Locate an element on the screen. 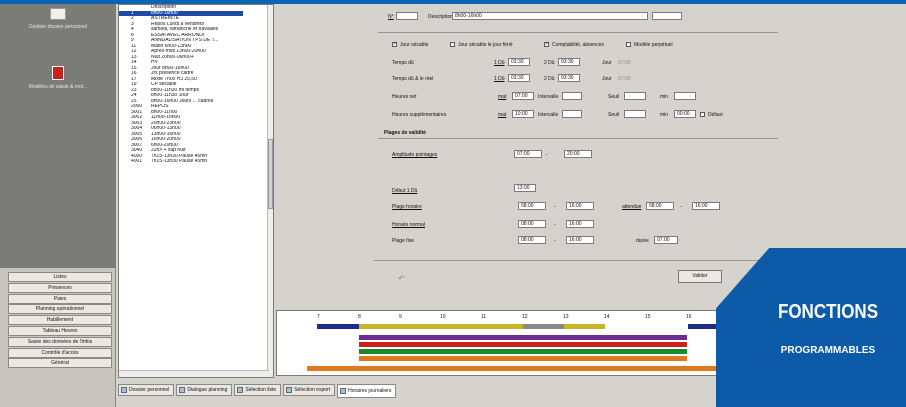 This screenshot has height=407, width=906. checkbox-comptabilite: ✓ is located at coordinates (546, 44).